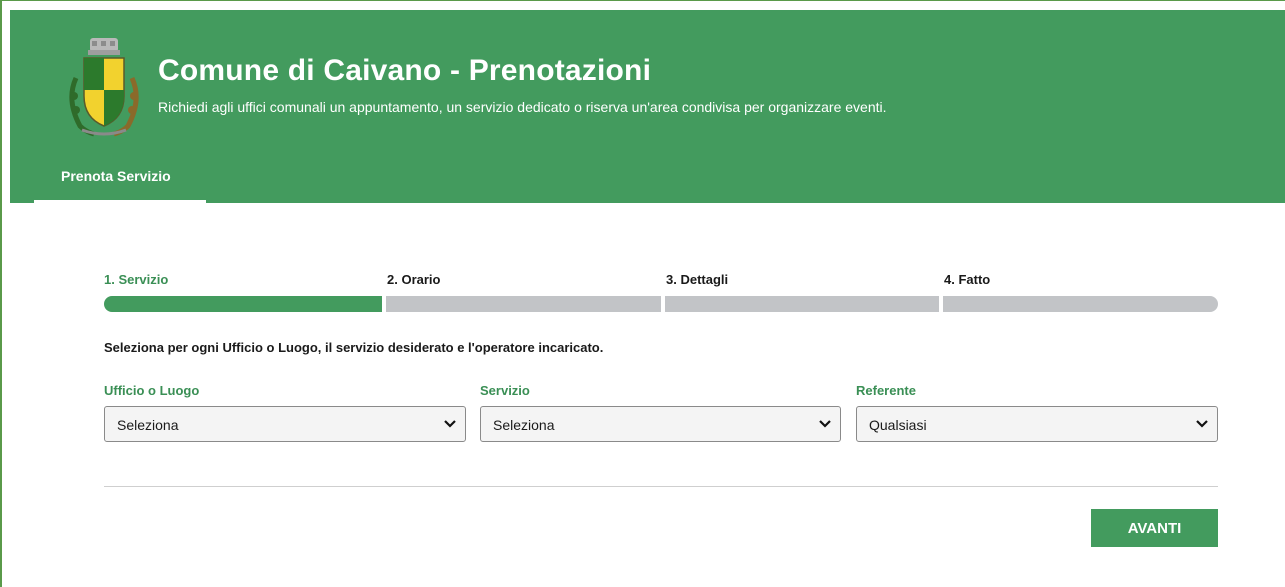 The image size is (1285, 587). Describe the element at coordinates (660, 424) in the screenshot. I see `servizio-select: Seleziona` at that location.